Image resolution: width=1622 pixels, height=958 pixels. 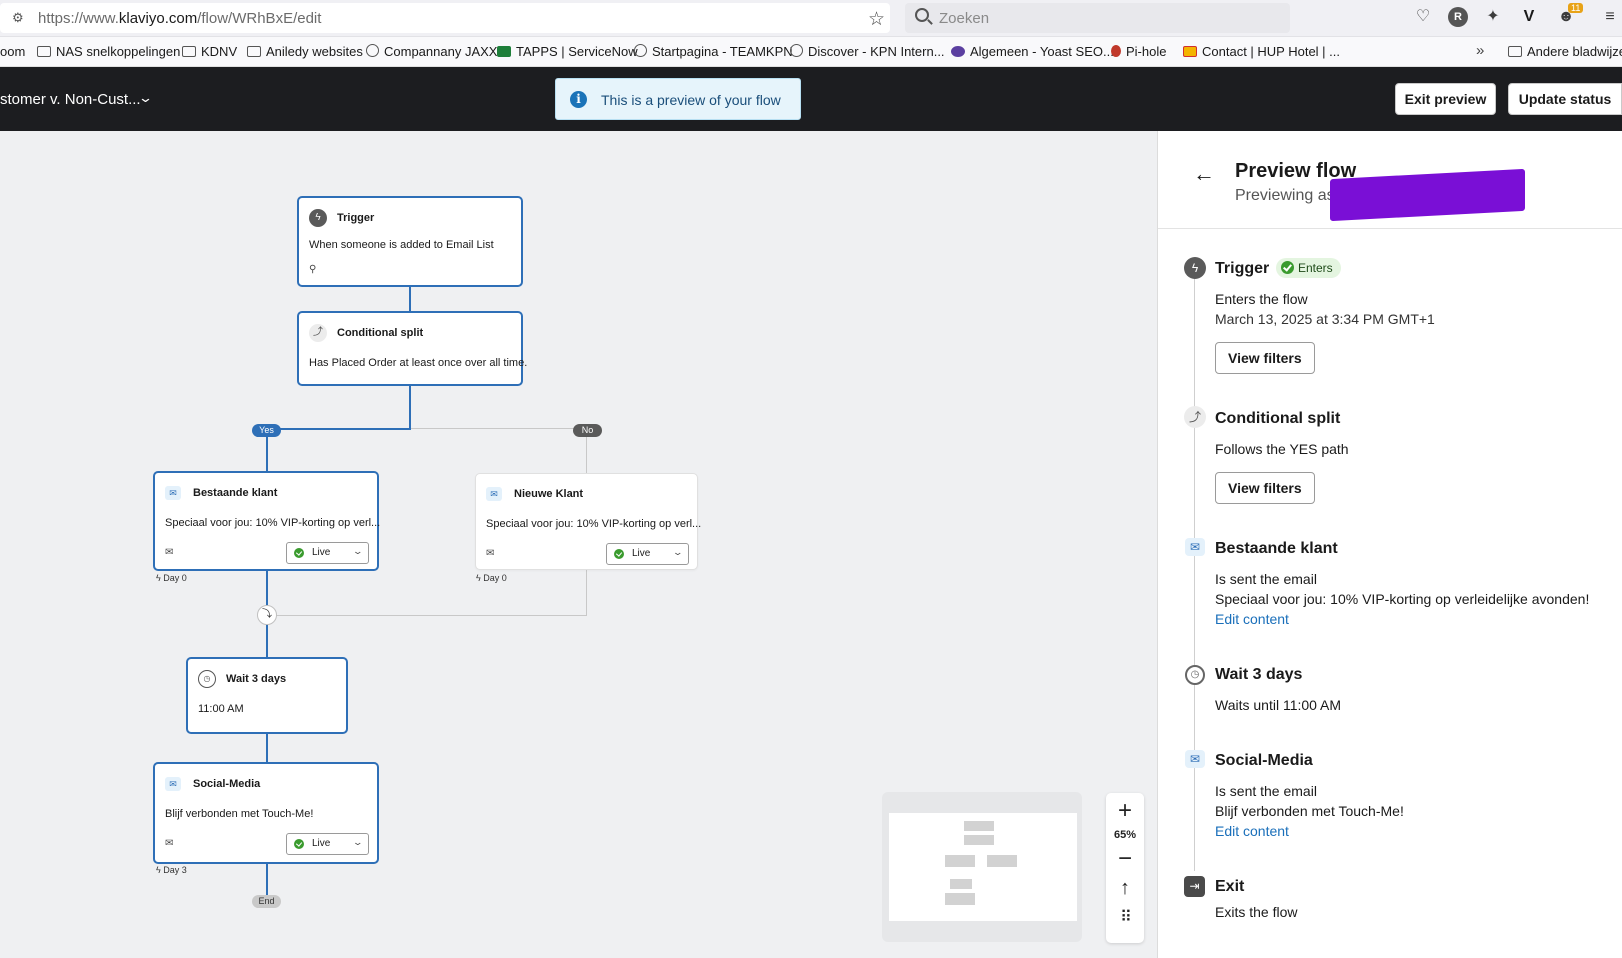 What do you see at coordinates (1610, 17) in the screenshot?
I see `menu-icon: ≡` at bounding box center [1610, 17].